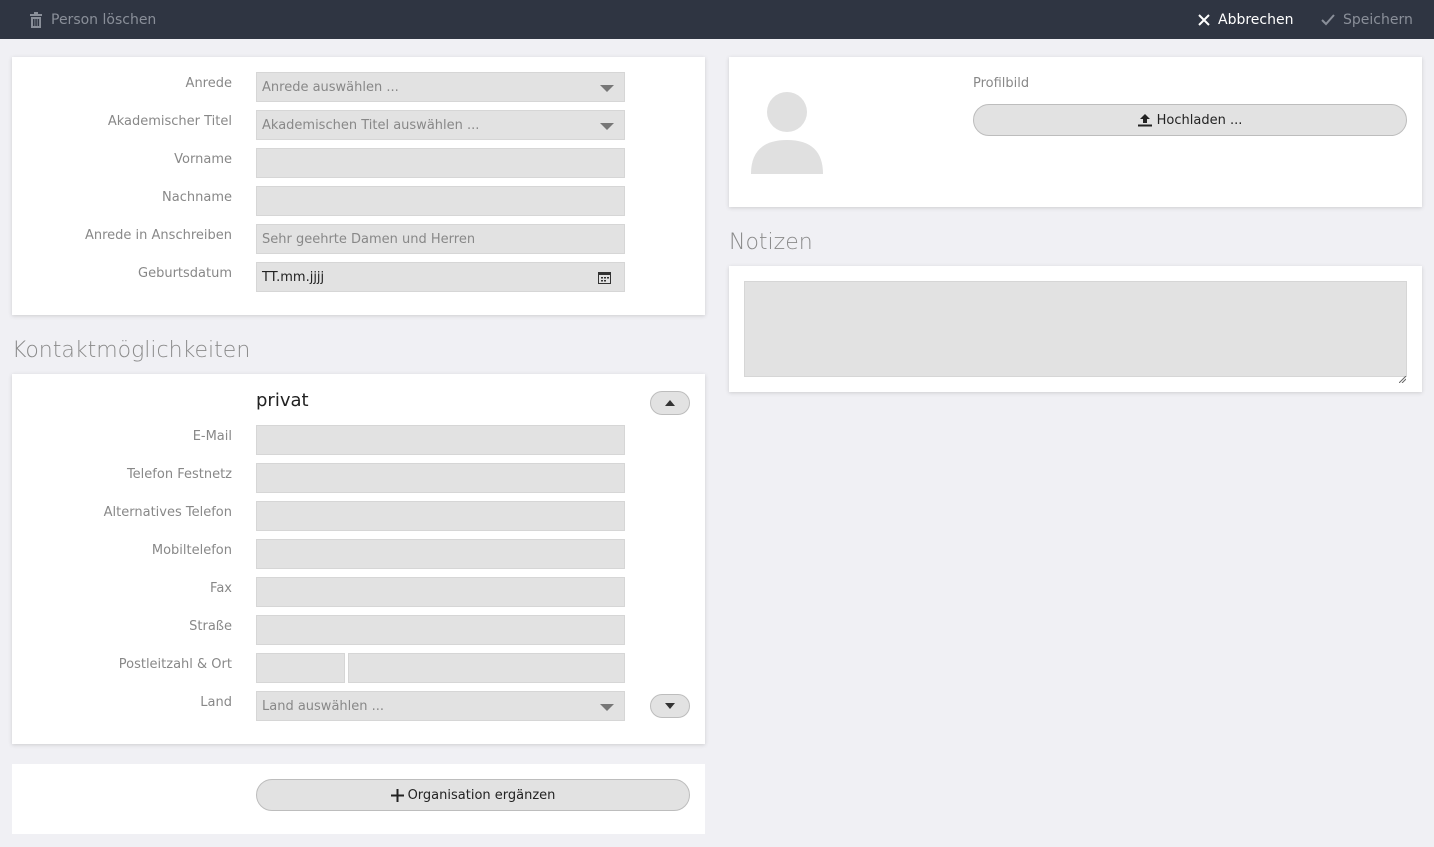  Describe the element at coordinates (481, 795) in the screenshot. I see `add-organisation-label: Organisation ergänzen` at that location.